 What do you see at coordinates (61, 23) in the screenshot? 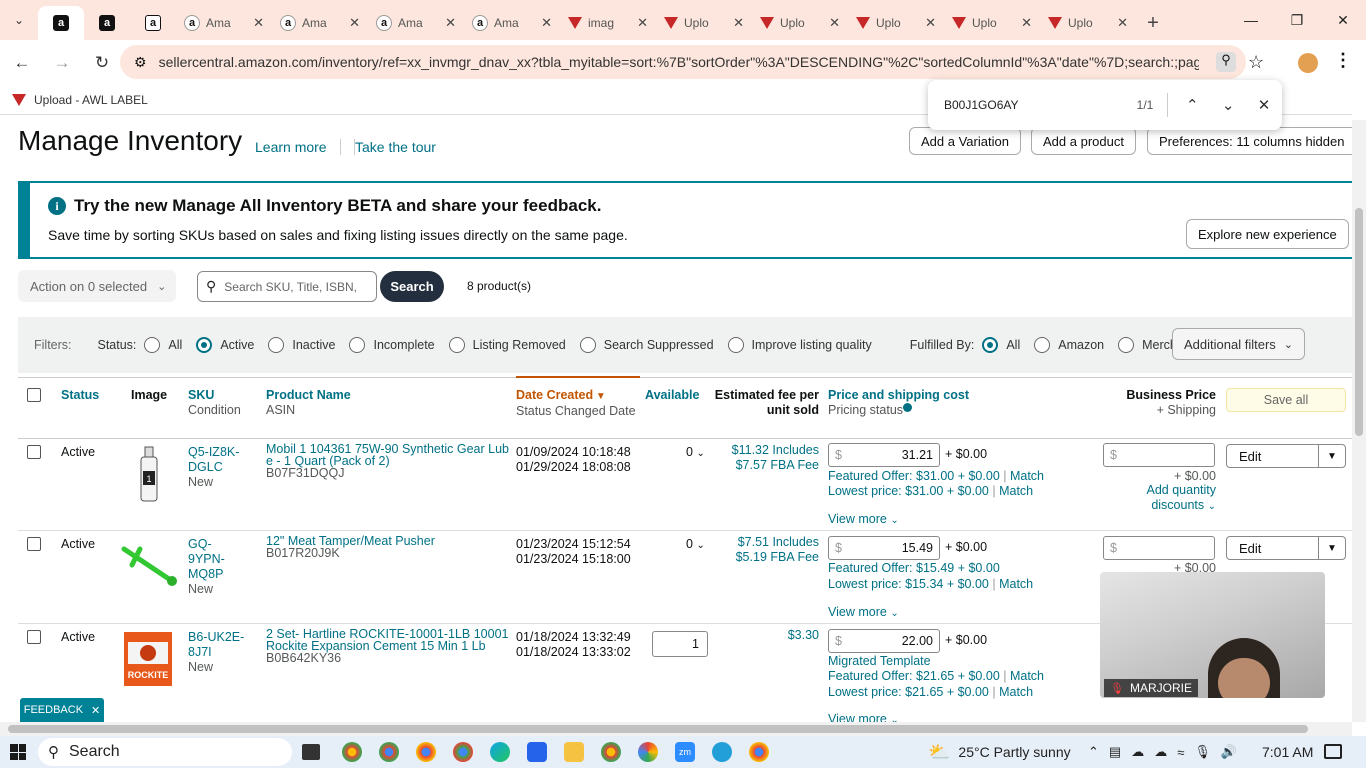
I see `tab-amazon-1: a` at bounding box center [61, 23].